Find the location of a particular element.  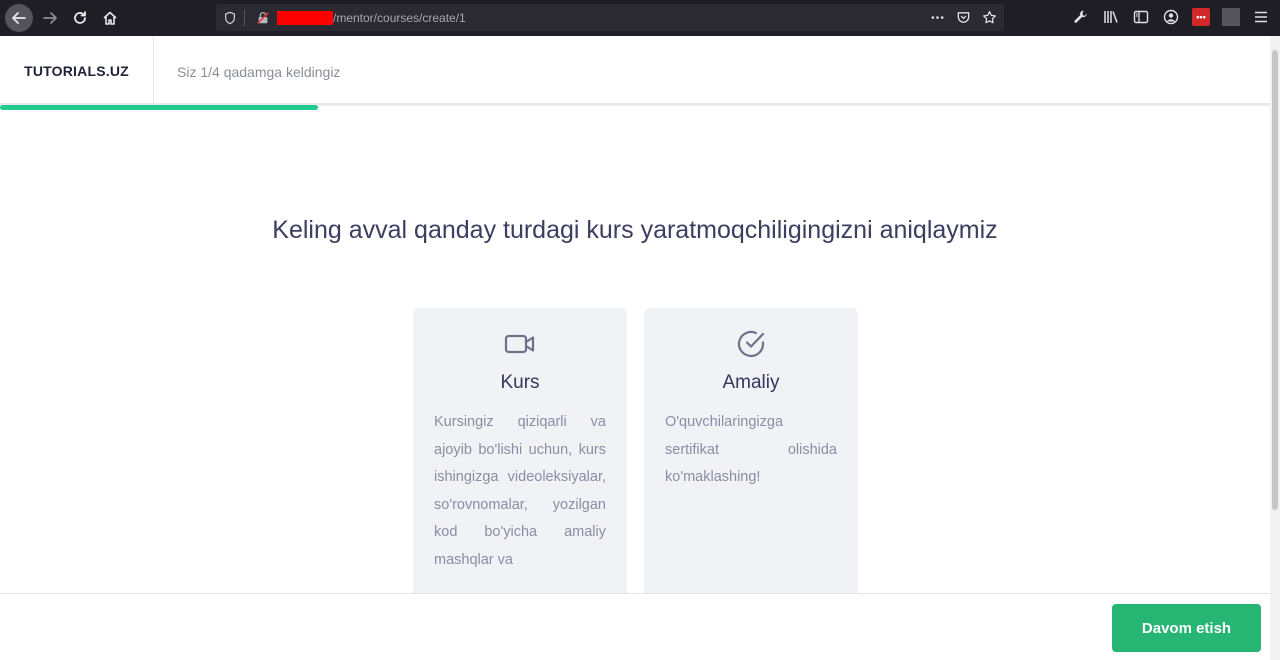

back-button is located at coordinates (19, 18).